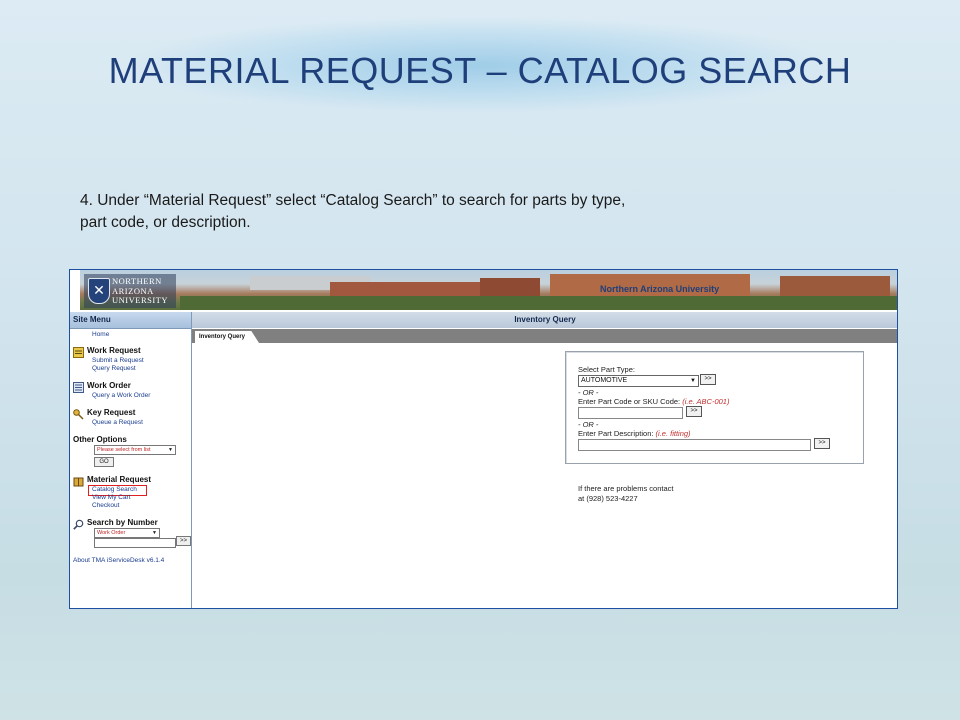  What do you see at coordinates (544, 336) in the screenshot?
I see `tab-bar: Inventory Query` at bounding box center [544, 336].